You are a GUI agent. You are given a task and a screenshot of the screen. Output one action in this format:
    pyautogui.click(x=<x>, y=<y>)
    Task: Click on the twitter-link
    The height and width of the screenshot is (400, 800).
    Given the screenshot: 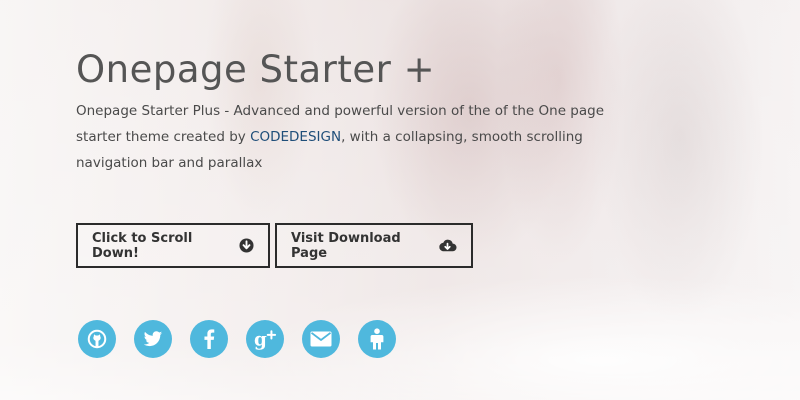 What is the action you would take?
    pyautogui.click(x=153, y=339)
    